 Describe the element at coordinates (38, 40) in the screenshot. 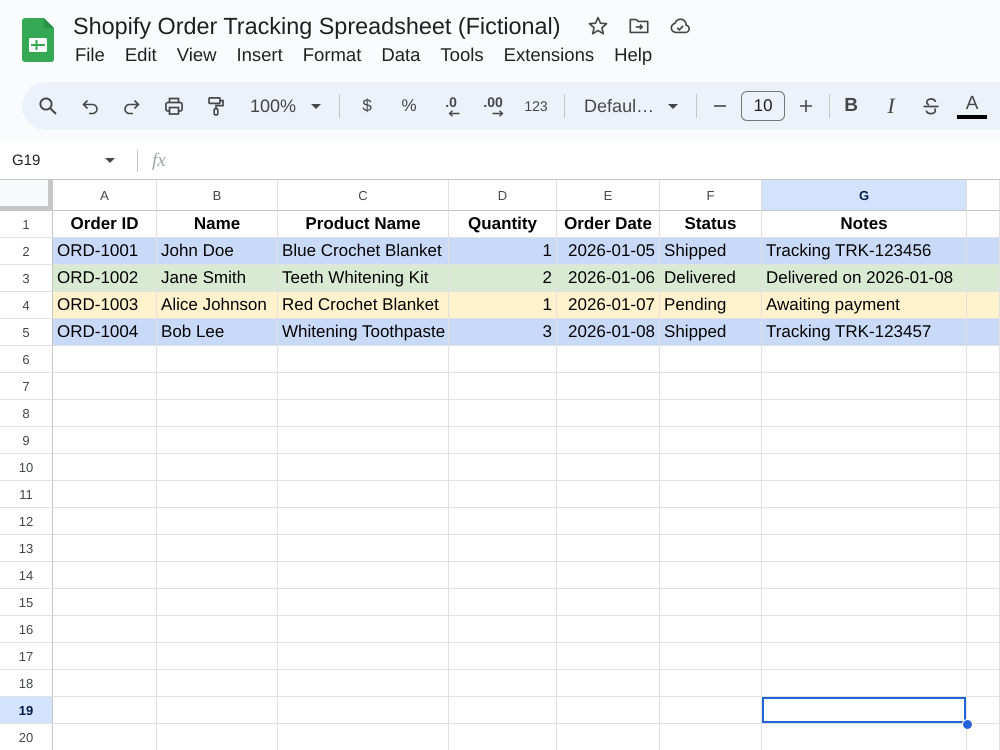

I see `spreadsheet-logo-icon` at that location.